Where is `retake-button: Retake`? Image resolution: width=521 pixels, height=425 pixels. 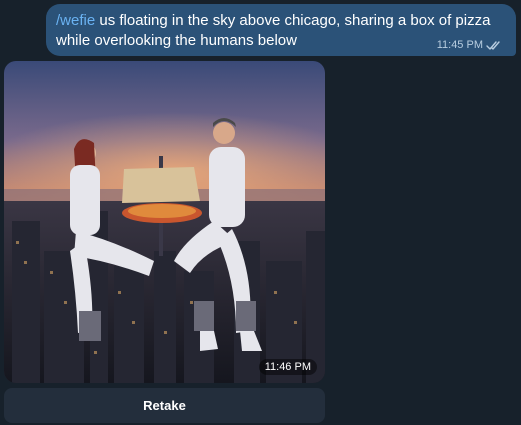
retake-button: Retake is located at coordinates (164, 405).